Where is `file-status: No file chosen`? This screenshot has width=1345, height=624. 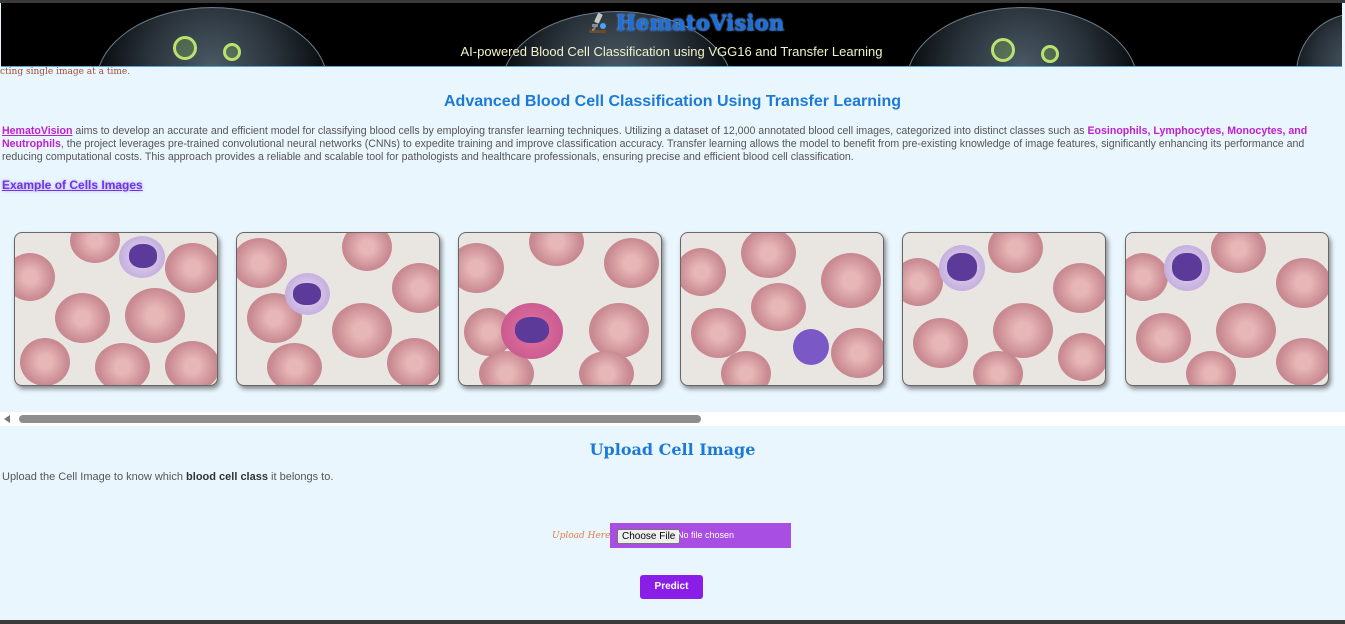 file-status: No file chosen is located at coordinates (706, 535).